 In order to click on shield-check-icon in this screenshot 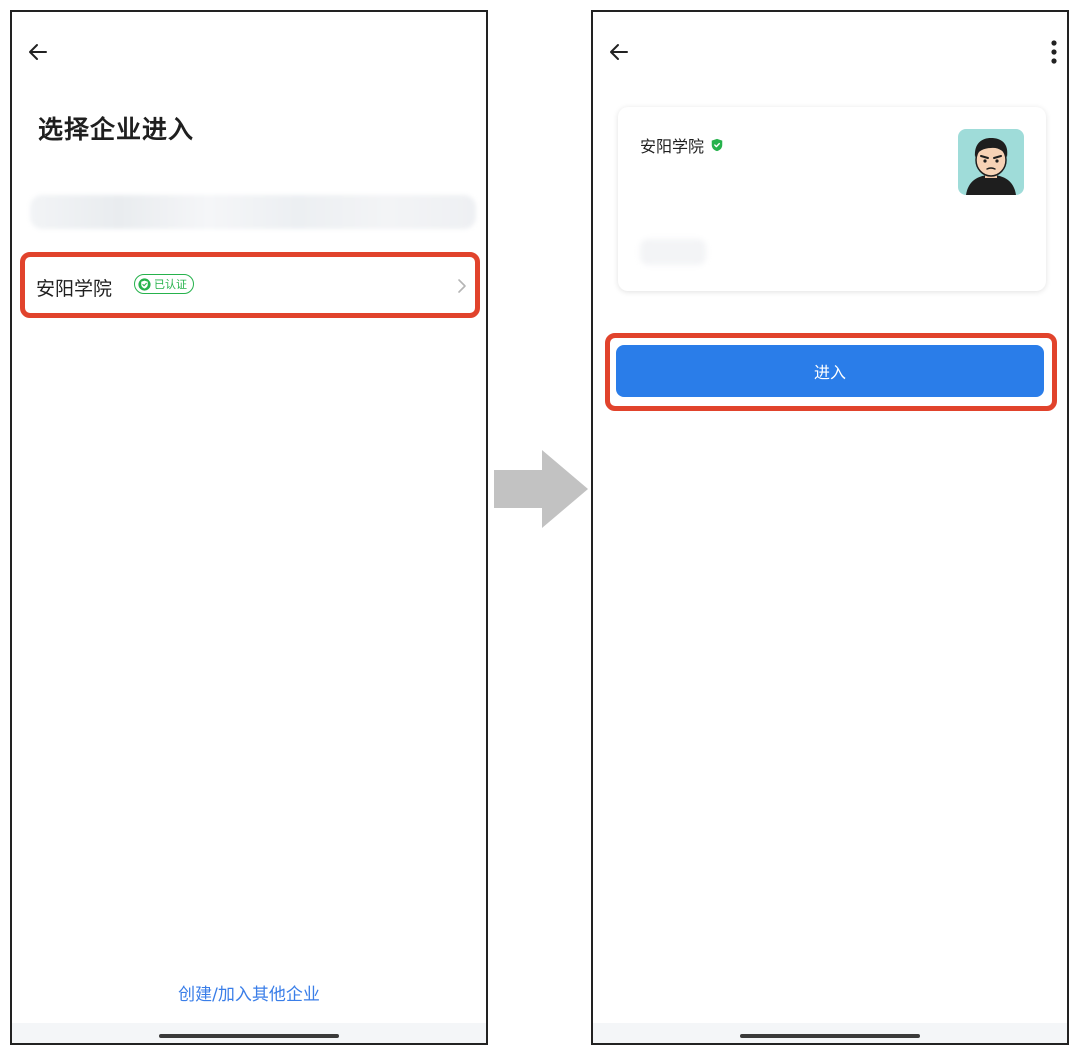, I will do `click(717, 145)`.